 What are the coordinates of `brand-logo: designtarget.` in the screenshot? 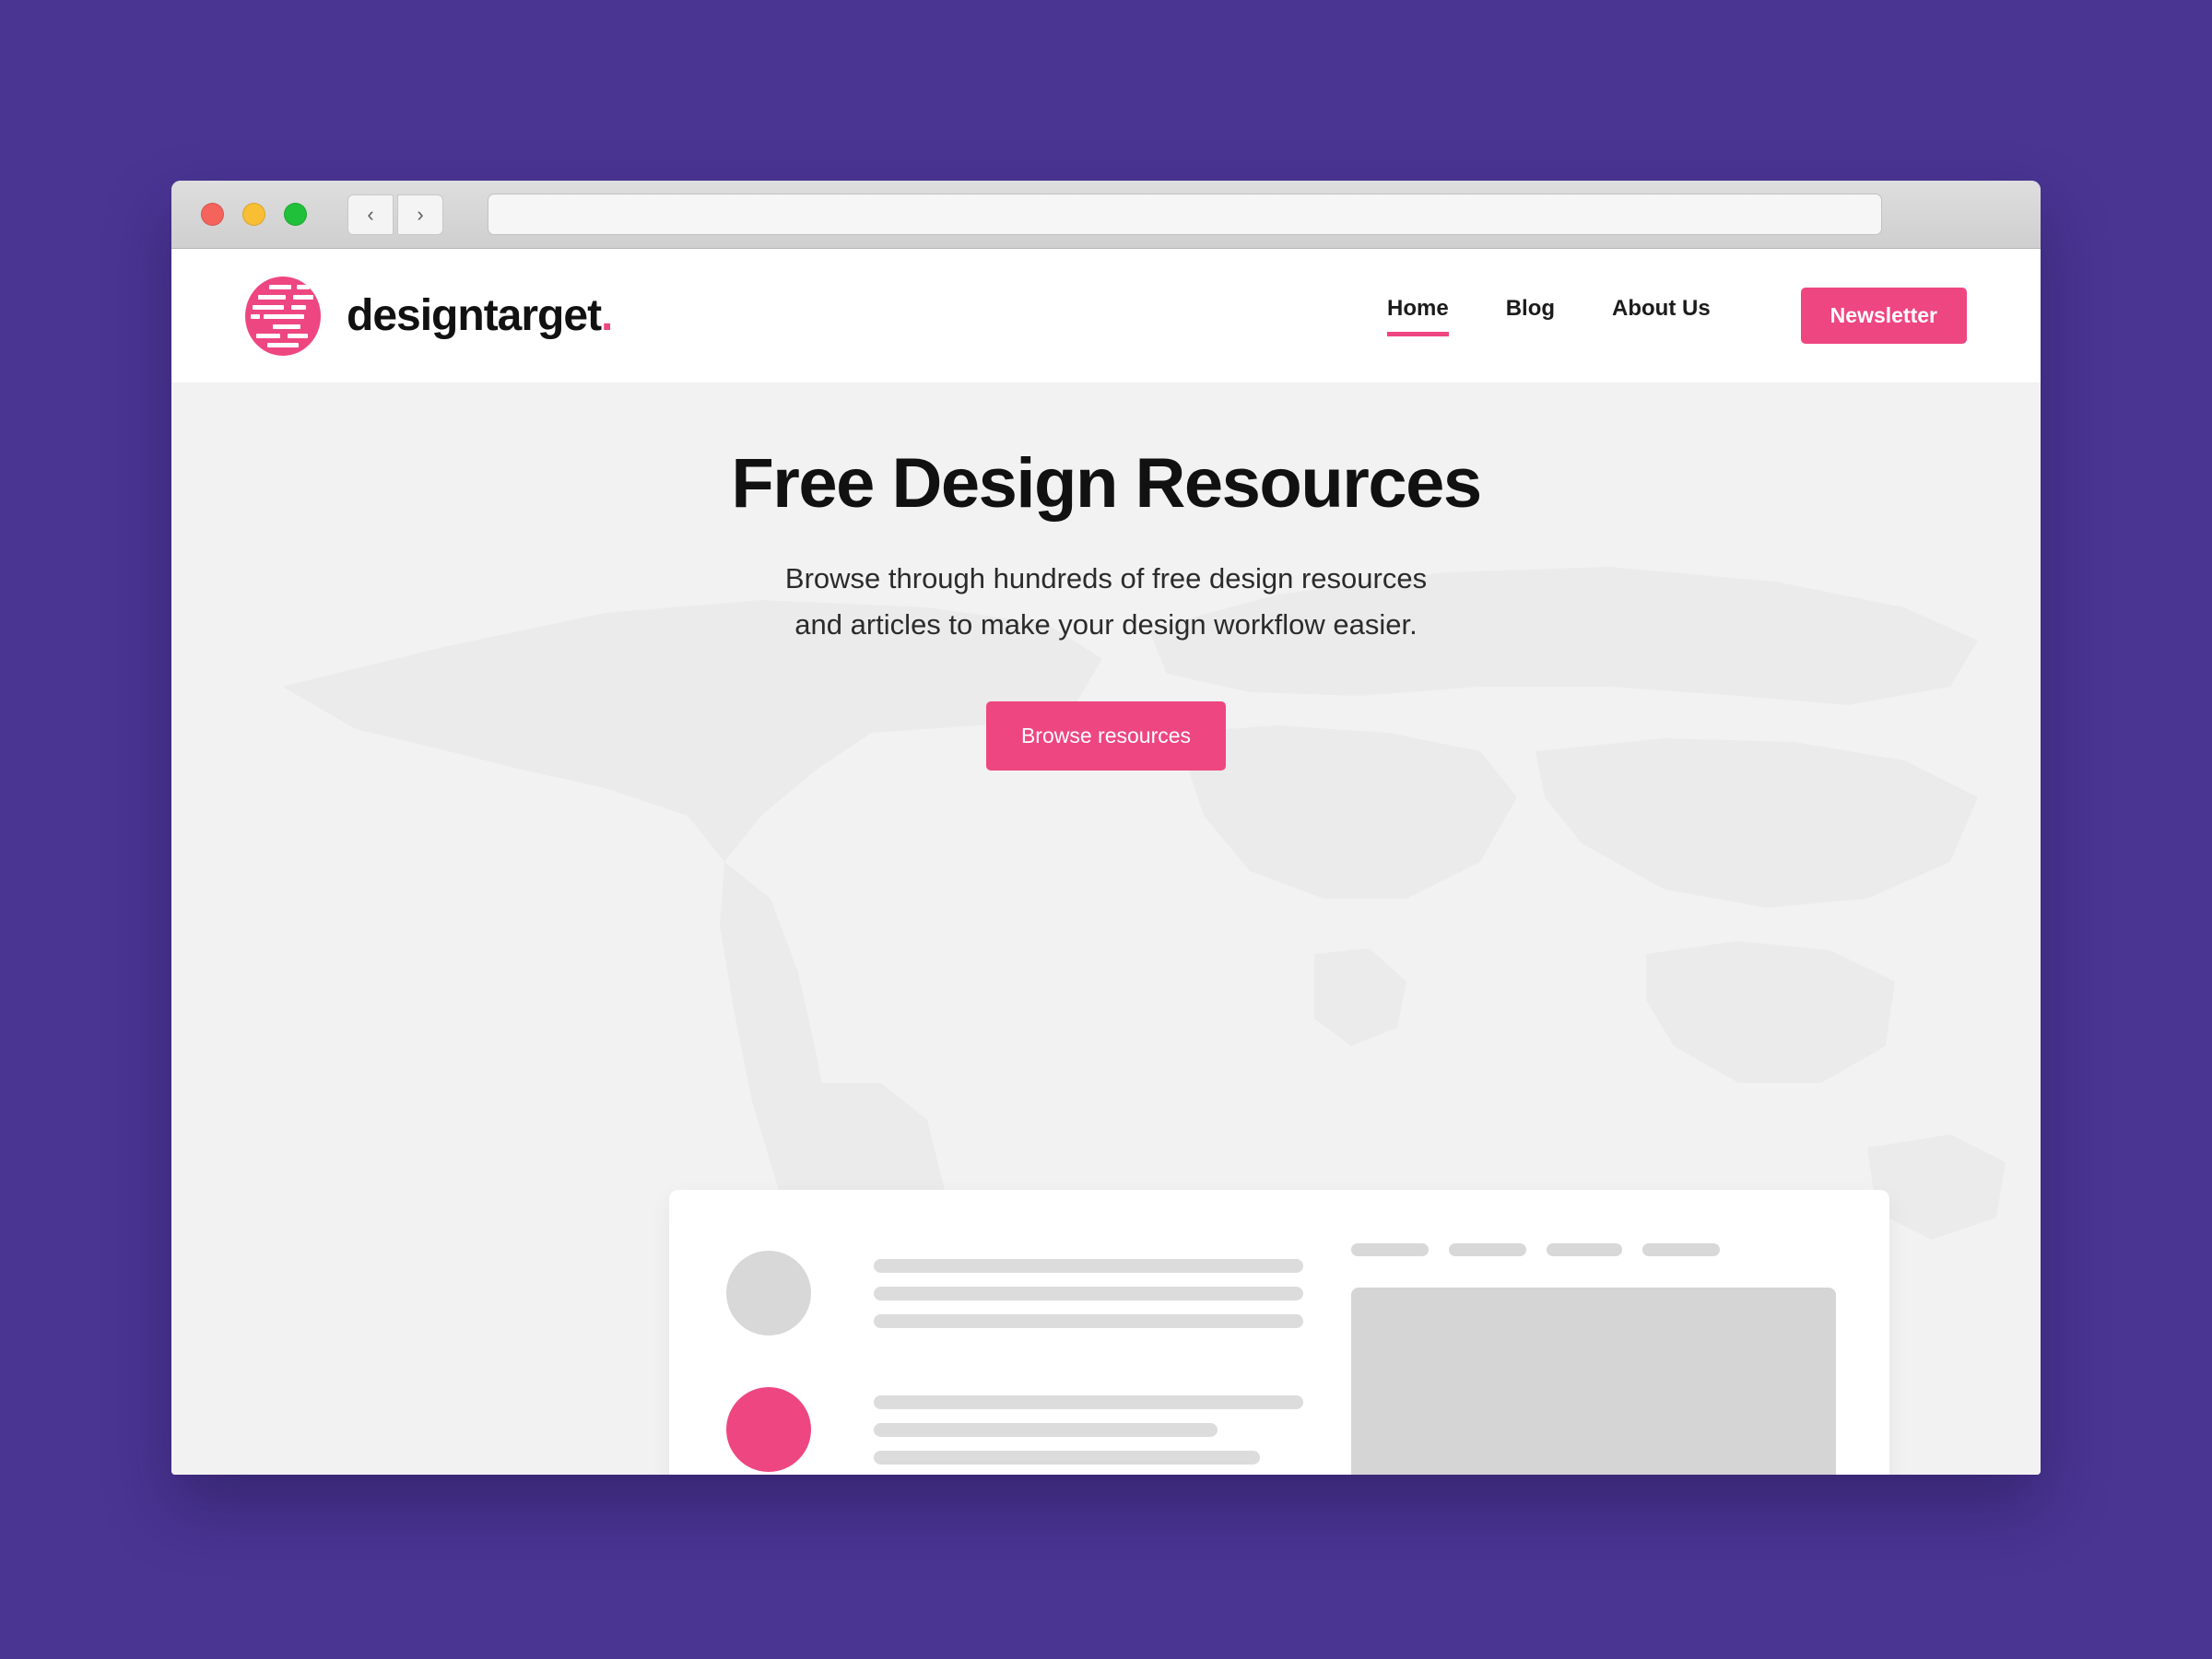 It's located at (429, 316).